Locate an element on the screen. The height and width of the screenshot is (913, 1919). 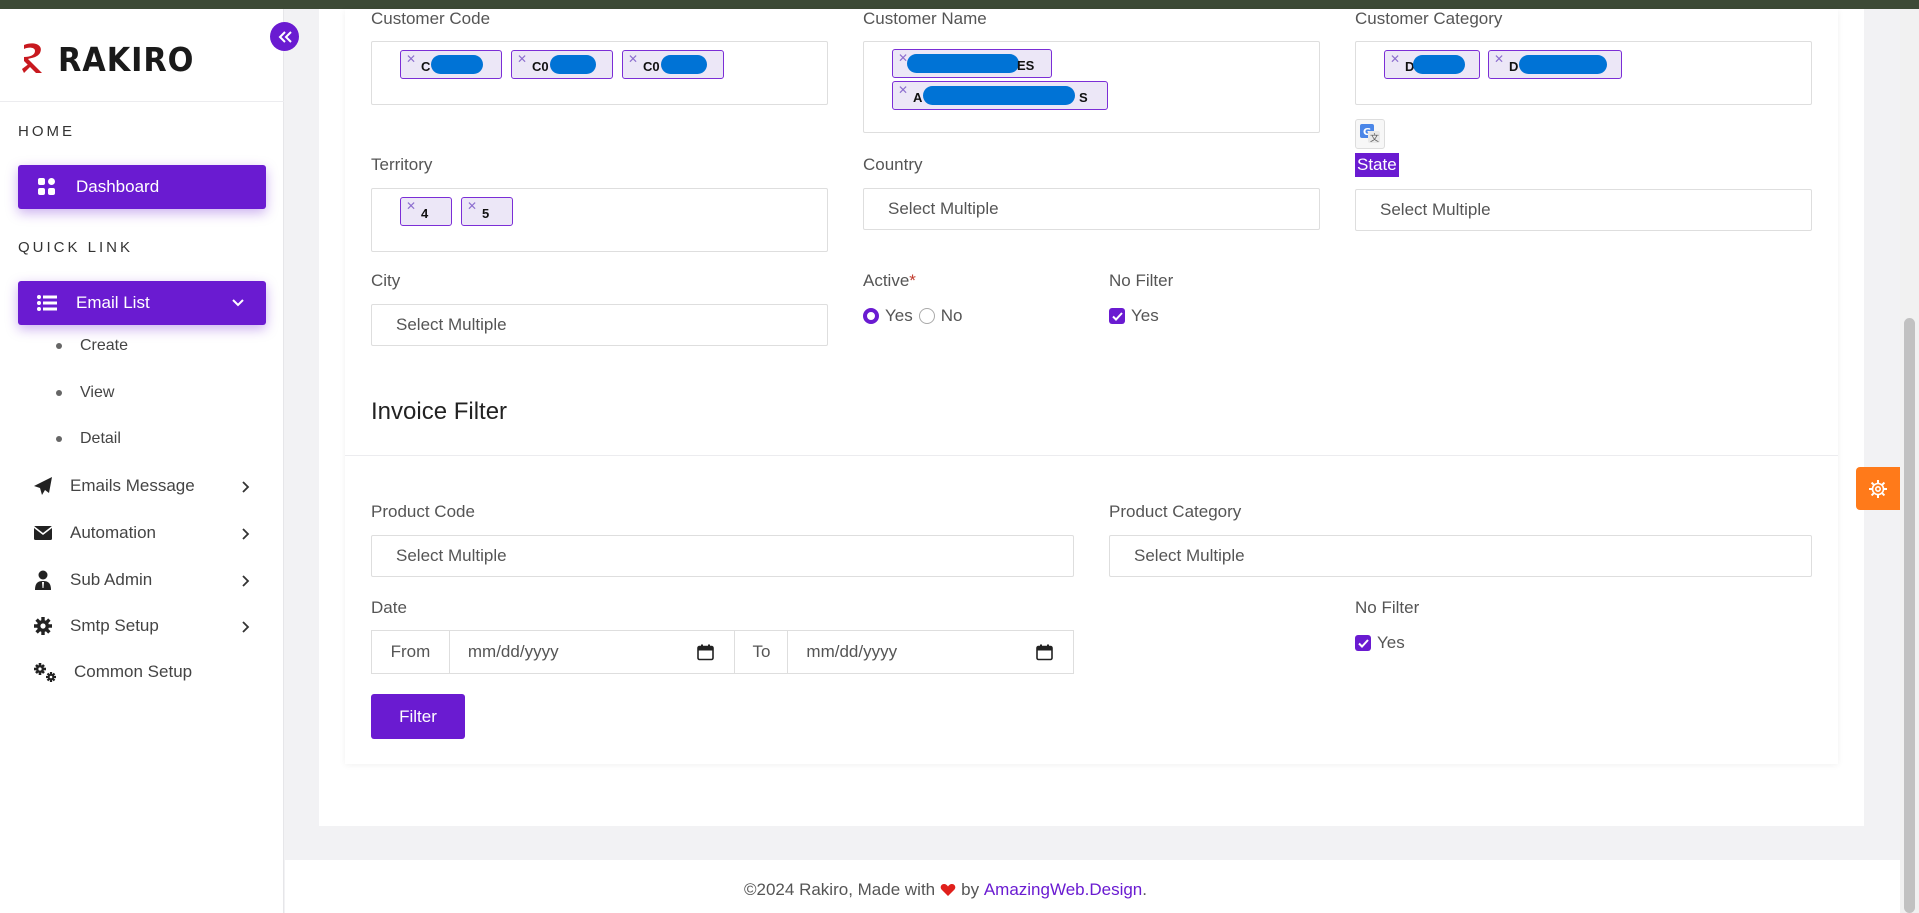
sidebar-item-label: Common Setup is located at coordinates (133, 671).